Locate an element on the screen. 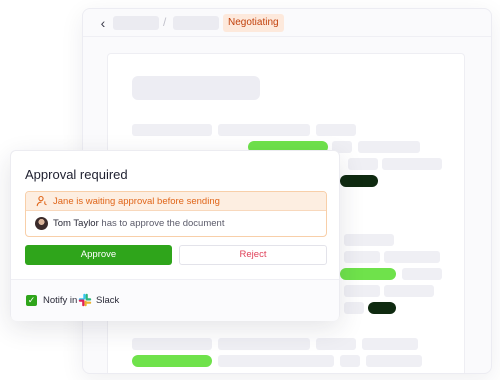 Image resolution: width=500 pixels, height=380 pixels. status-badge: Negotiating is located at coordinates (253, 23).